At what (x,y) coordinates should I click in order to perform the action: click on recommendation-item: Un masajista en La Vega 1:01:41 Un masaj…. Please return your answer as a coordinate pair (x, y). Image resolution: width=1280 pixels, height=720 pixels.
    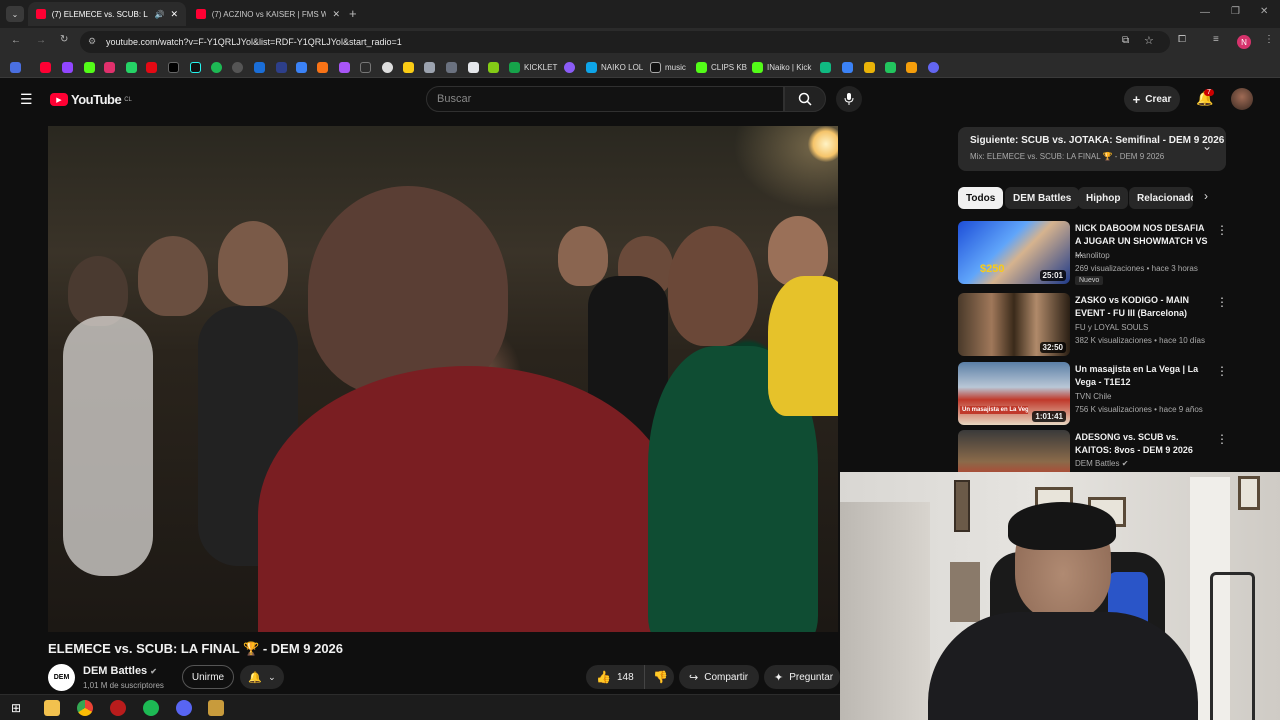
    Looking at the image, I should click on (1093, 395).